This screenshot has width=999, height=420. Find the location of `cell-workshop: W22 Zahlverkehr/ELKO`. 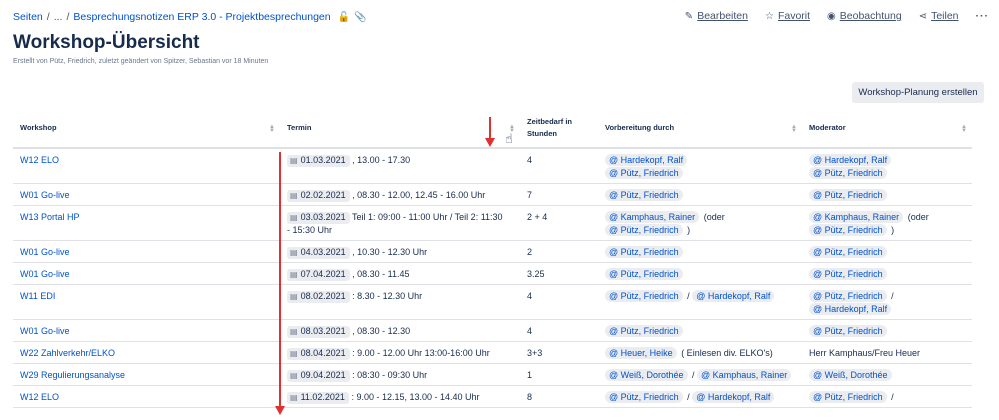

cell-workshop: W22 Zahlverkehr/ELKO is located at coordinates (146, 352).